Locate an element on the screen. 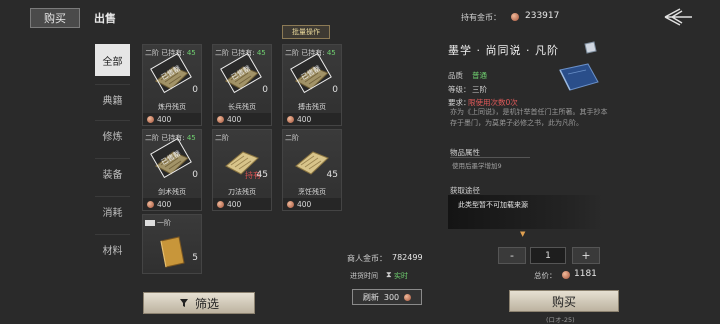  buy-hint: (ロオ-25) is located at coordinates (560, 320).